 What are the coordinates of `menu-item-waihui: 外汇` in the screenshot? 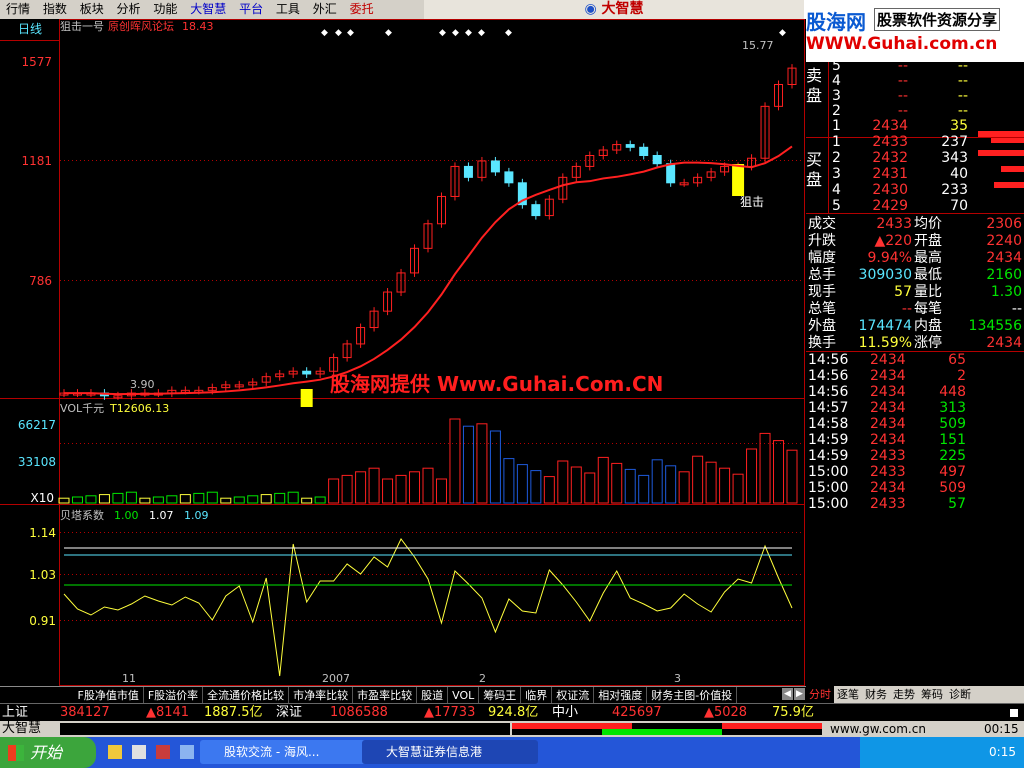 It's located at (322, 9).